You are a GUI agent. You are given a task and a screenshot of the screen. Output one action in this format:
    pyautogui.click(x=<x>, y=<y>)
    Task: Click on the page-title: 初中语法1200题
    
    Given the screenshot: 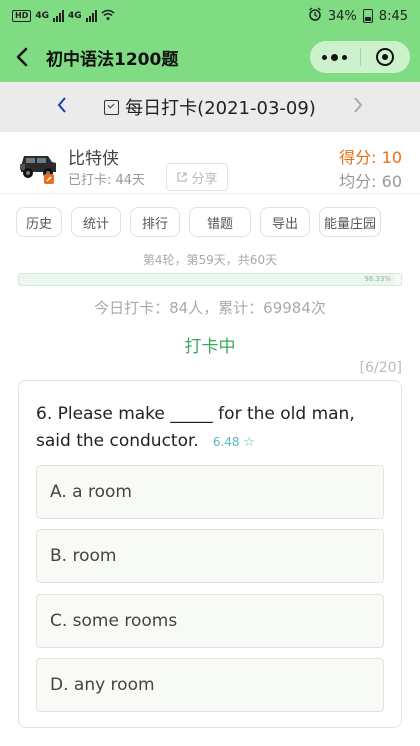 What is the action you would take?
    pyautogui.click(x=112, y=59)
    